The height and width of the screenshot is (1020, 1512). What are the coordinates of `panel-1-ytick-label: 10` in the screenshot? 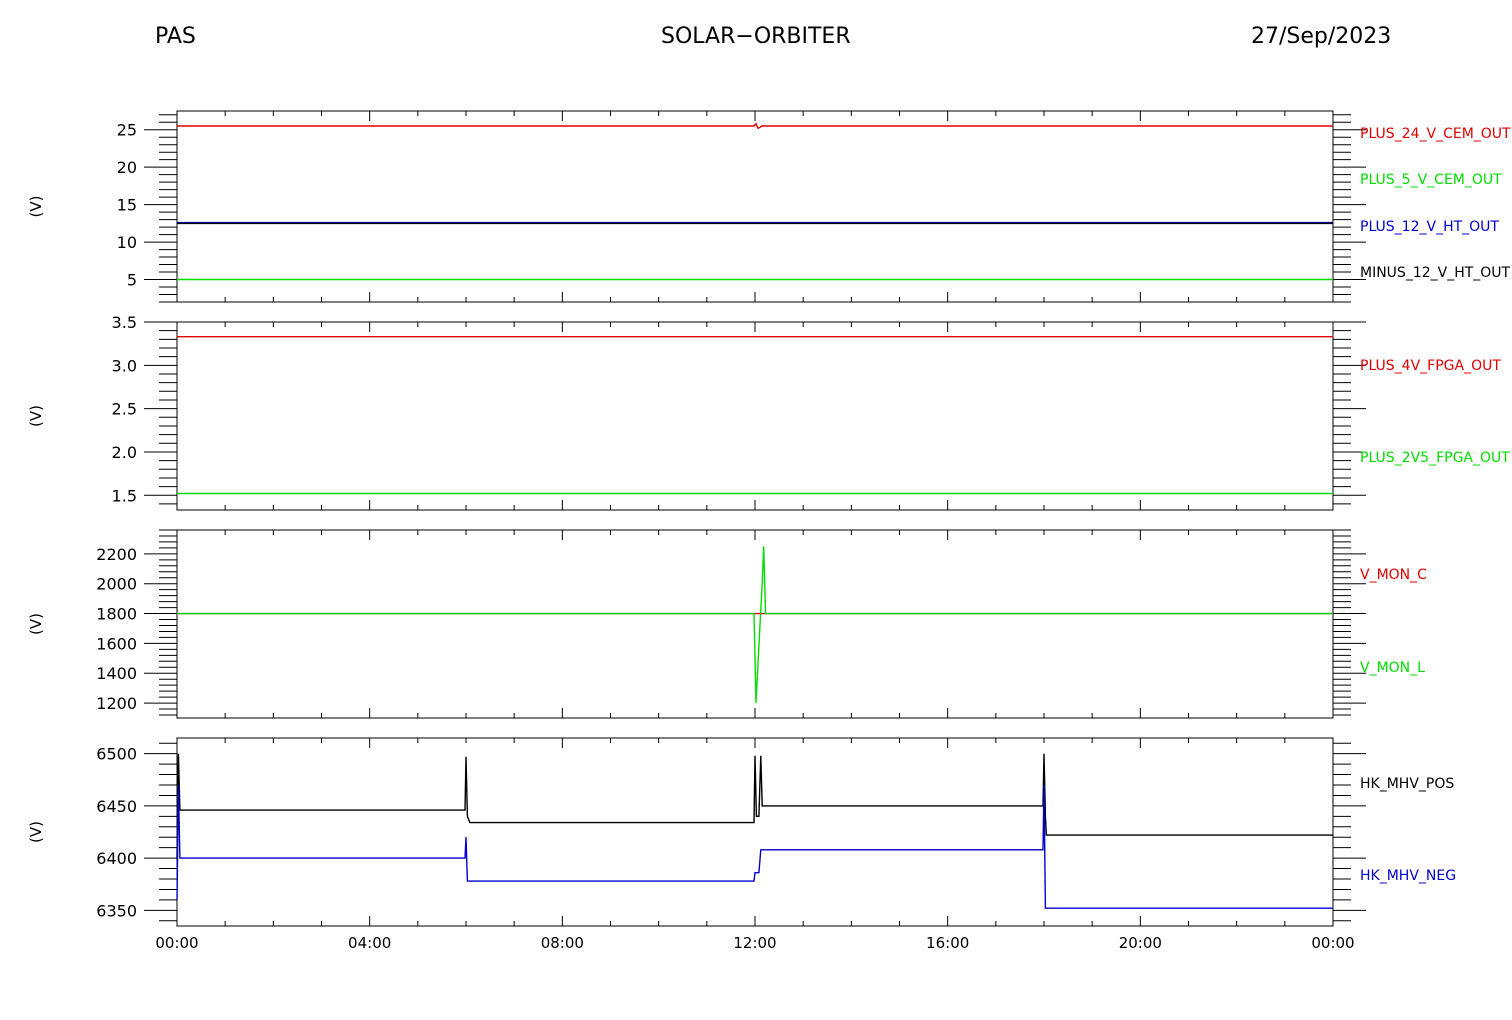 It's located at (127, 242).